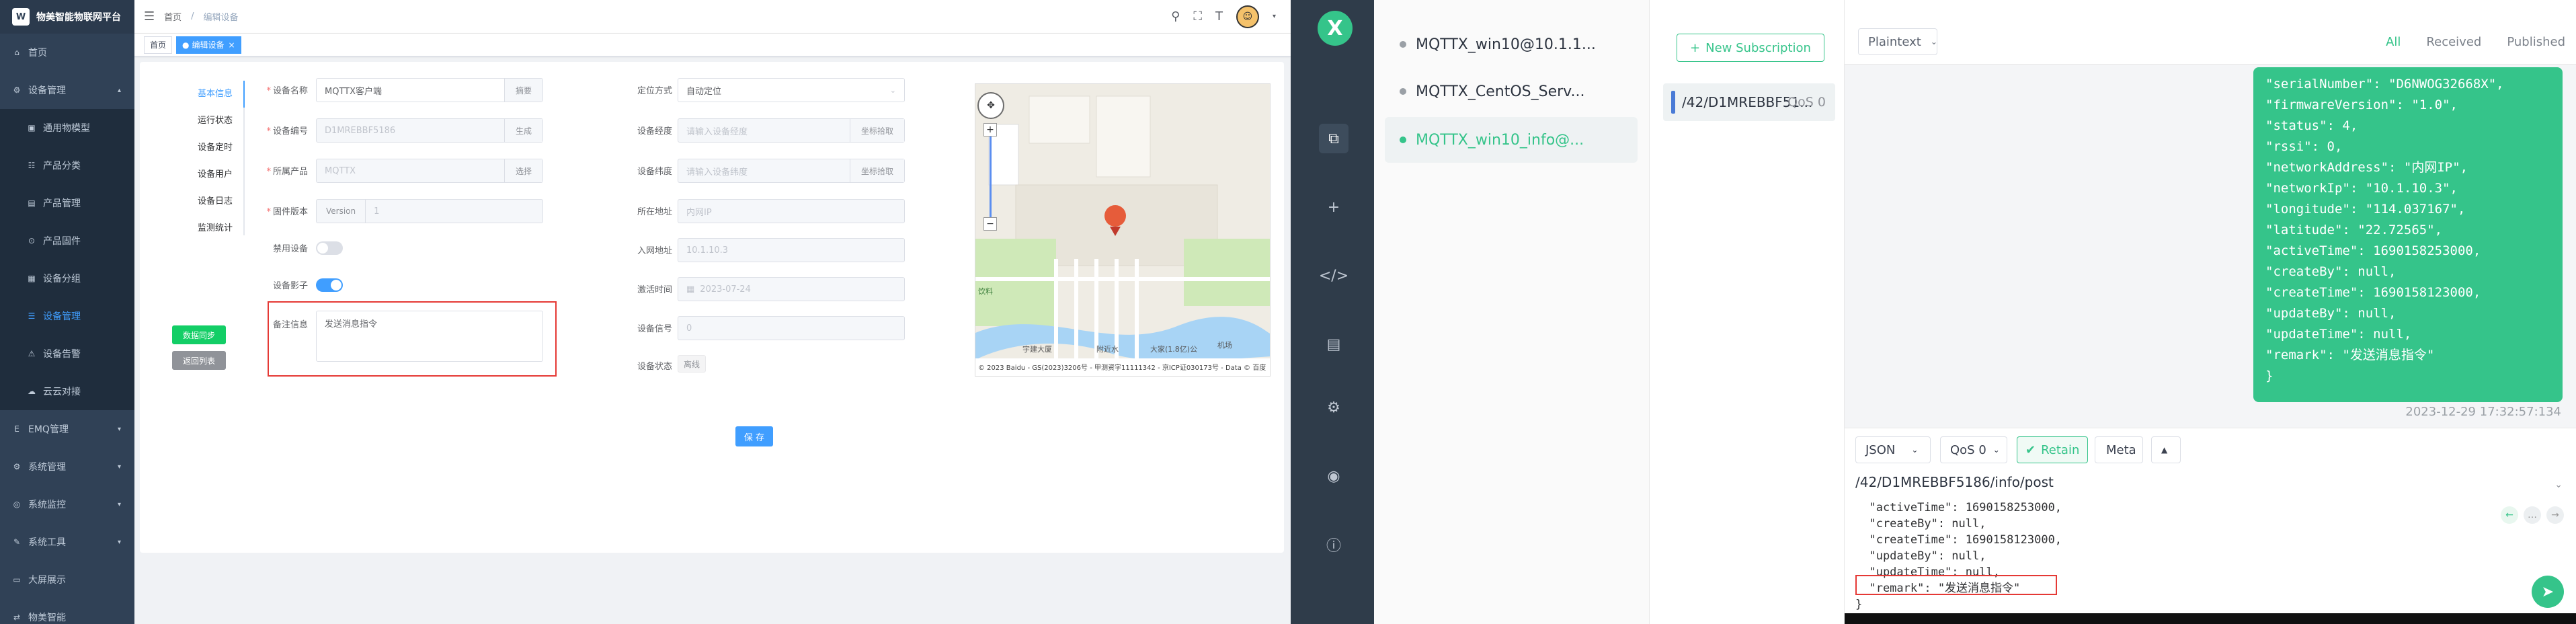 The image size is (2576, 624). Describe the element at coordinates (1334, 138) in the screenshot. I see `connections-icon: ⧉` at that location.